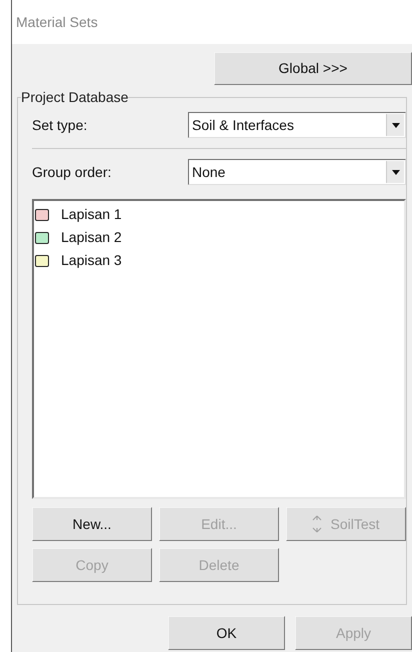  Describe the element at coordinates (60, 125) in the screenshot. I see `field-label: Set type:` at that location.